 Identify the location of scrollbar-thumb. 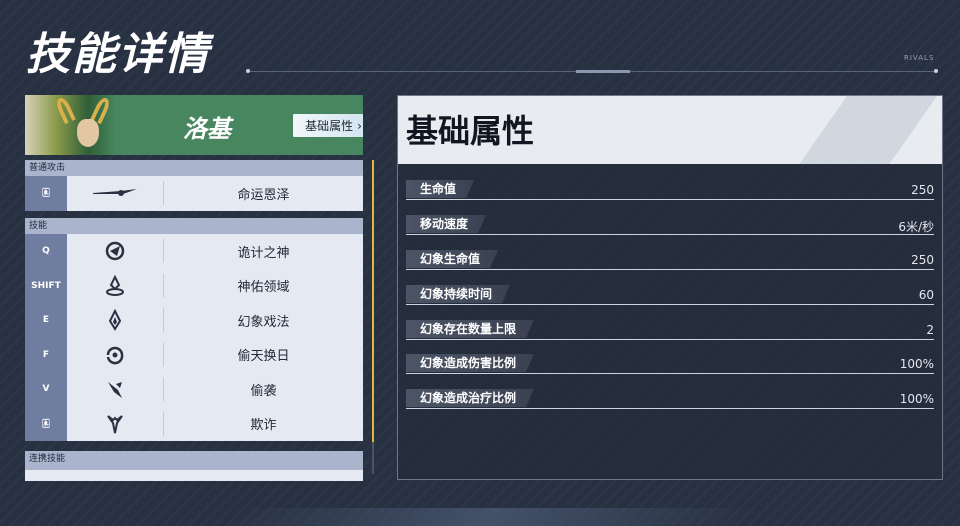
(373, 301).